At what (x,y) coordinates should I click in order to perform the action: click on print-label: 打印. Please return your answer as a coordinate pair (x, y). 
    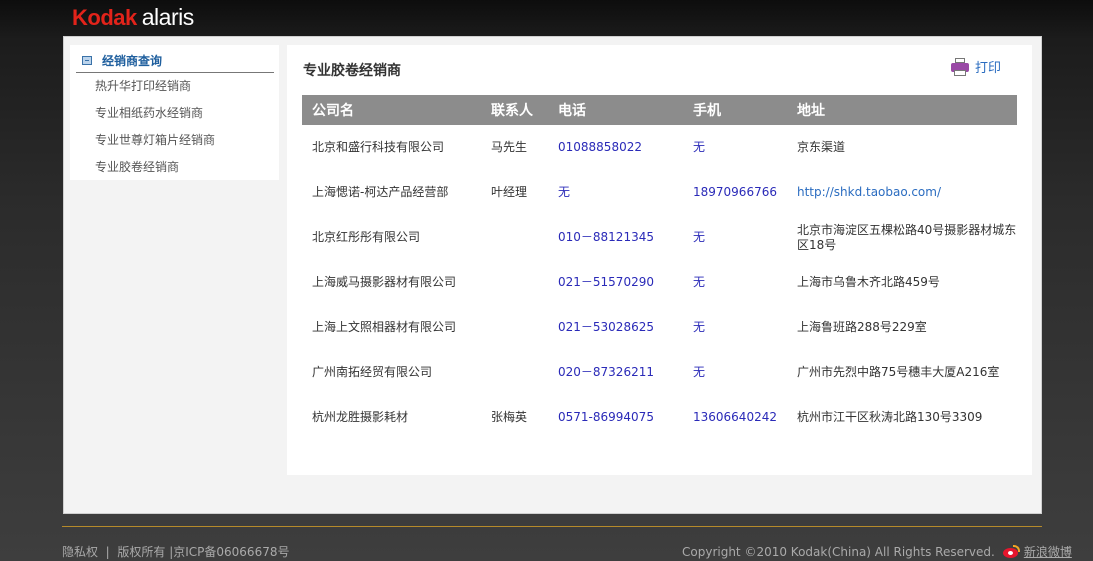
    Looking at the image, I should click on (988, 66).